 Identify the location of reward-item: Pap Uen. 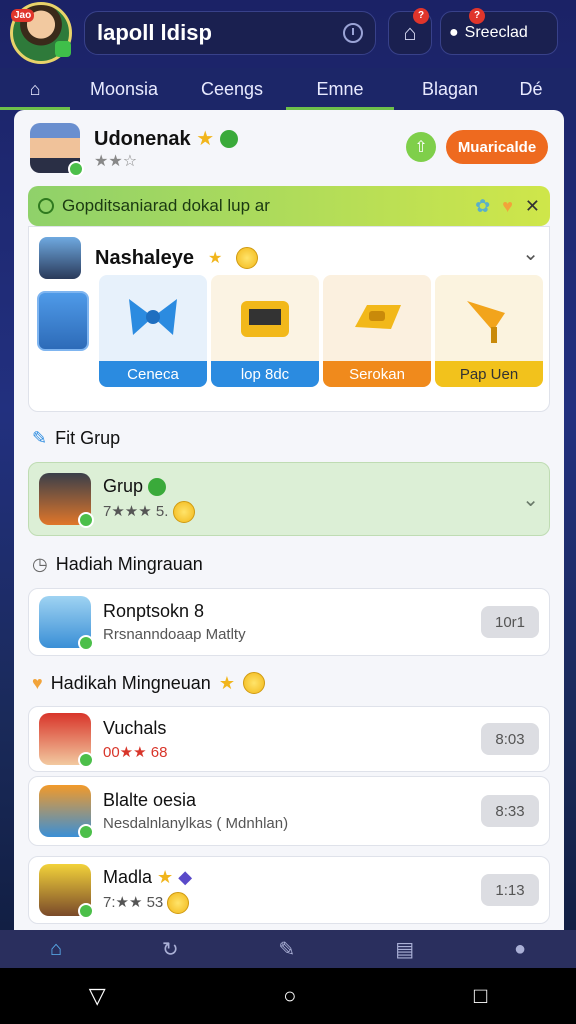
(489, 331).